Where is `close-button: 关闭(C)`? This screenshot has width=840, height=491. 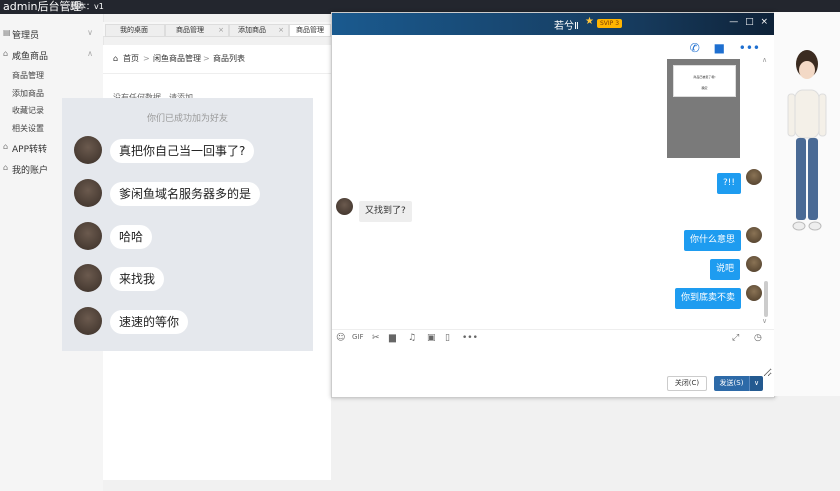
close-button: 关闭(C) is located at coordinates (687, 383).